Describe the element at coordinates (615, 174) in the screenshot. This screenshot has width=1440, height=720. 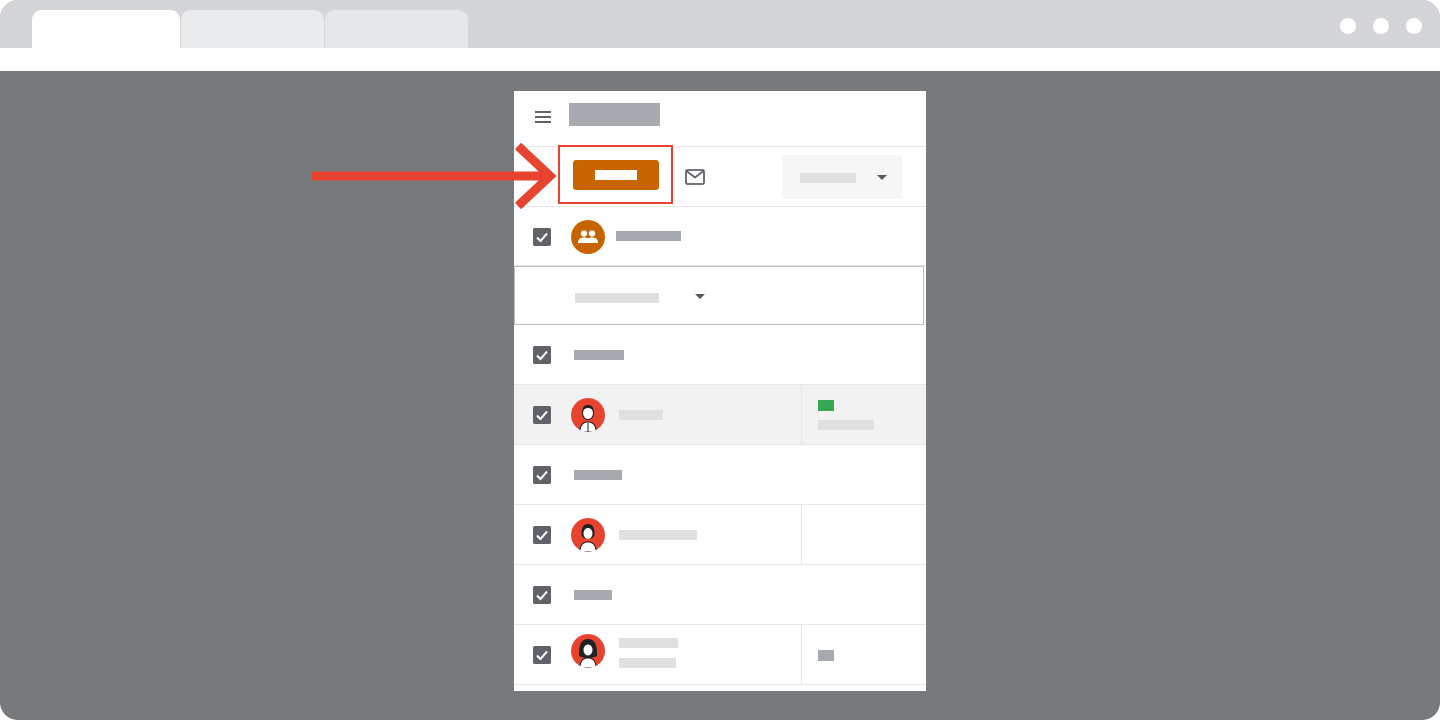
I see `highlight-box` at that location.